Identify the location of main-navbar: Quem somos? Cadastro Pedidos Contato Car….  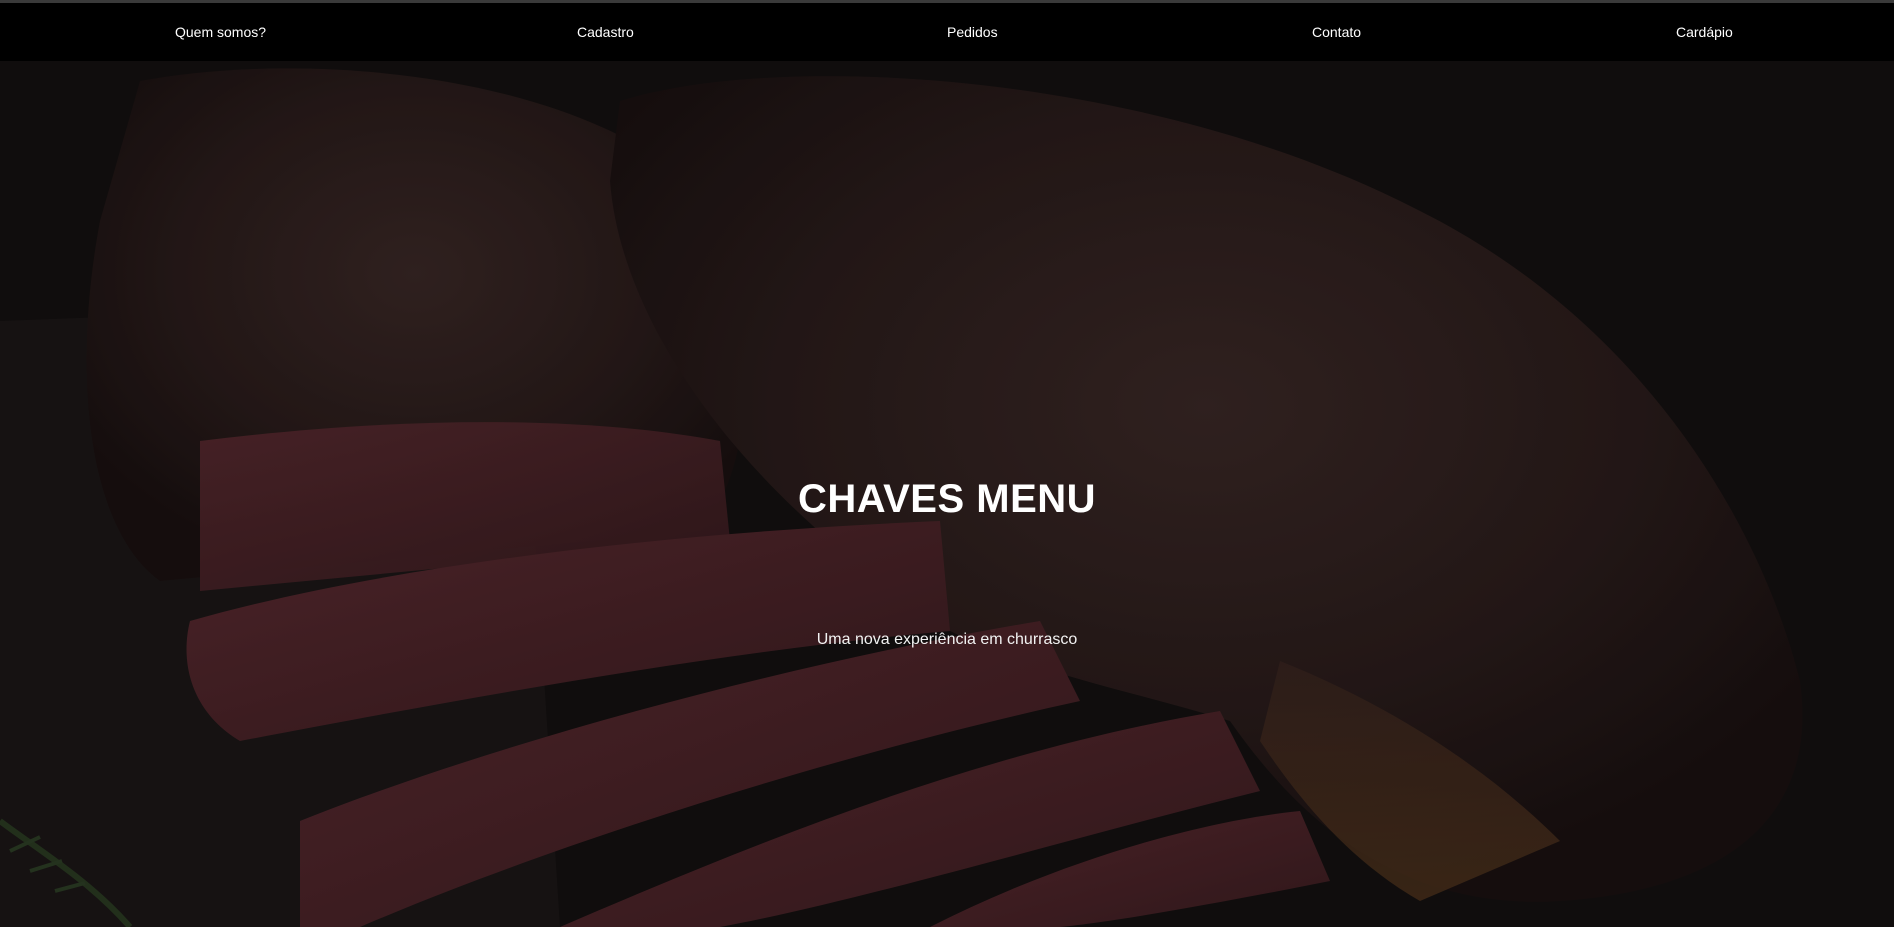
(947, 32).